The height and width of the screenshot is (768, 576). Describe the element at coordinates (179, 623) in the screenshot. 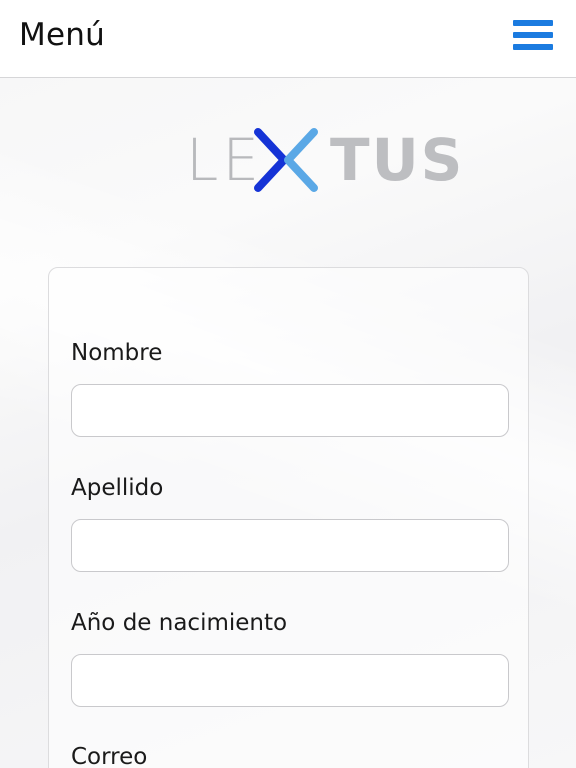

I see `ano-nacimiento-label: Año de nacimiento` at that location.